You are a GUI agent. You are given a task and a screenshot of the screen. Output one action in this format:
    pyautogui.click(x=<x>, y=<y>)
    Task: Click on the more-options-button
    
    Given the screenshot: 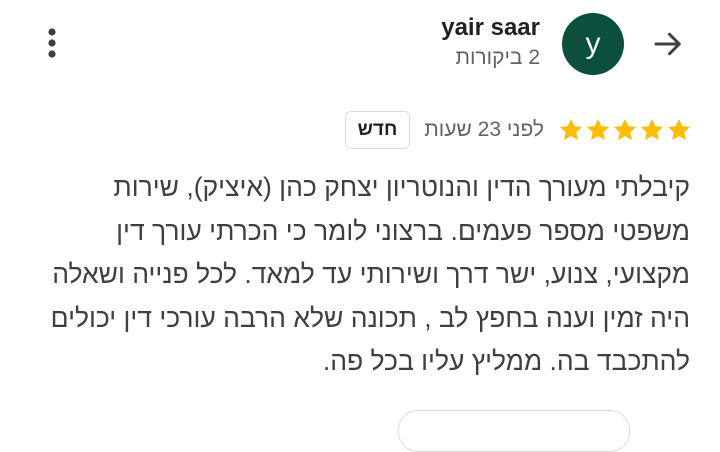 What is the action you would take?
    pyautogui.click(x=52, y=43)
    